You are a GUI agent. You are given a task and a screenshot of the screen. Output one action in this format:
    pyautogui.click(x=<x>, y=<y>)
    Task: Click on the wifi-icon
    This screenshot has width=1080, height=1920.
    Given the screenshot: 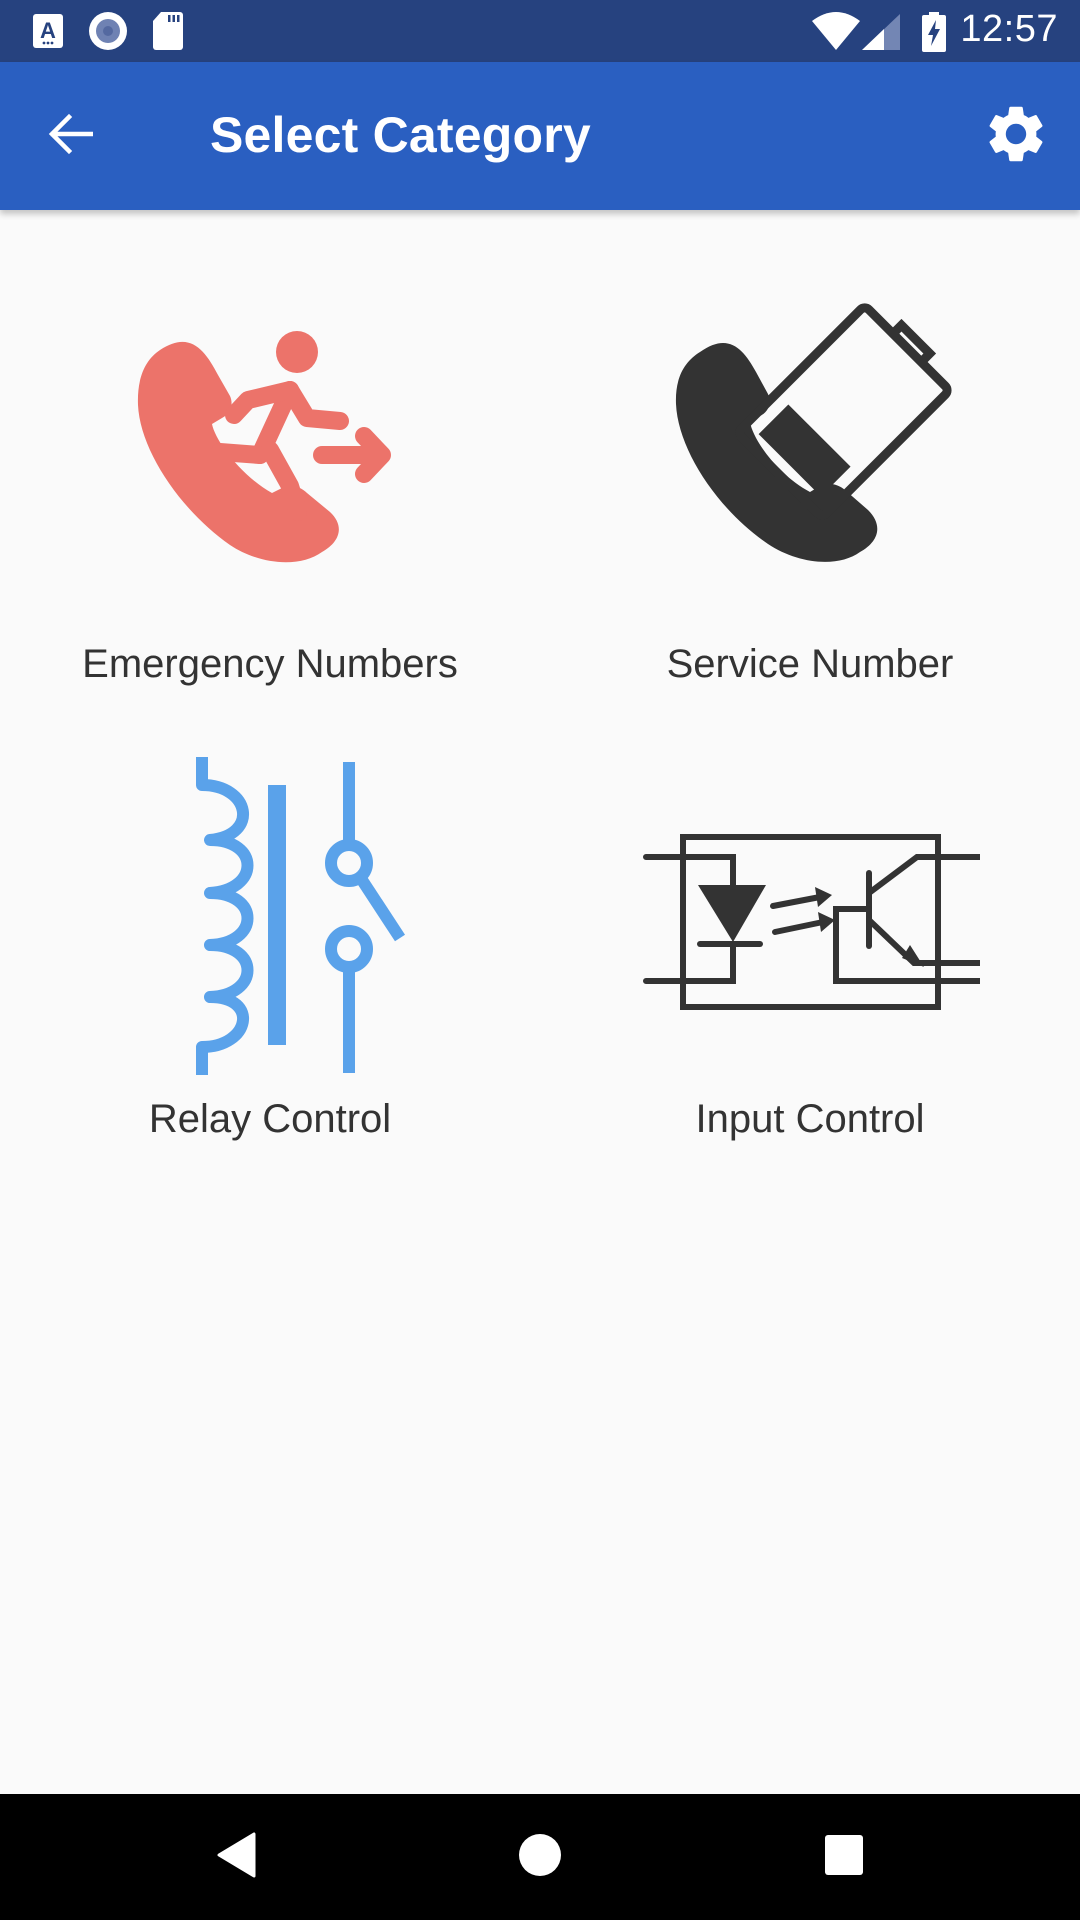 What is the action you would take?
    pyautogui.click(x=836, y=33)
    